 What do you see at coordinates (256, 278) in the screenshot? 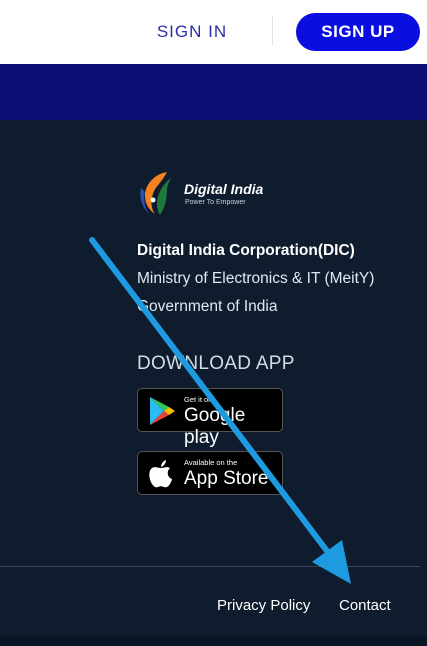
I see `org-ministry: Ministry of Electronics & IT (MeitY)` at bounding box center [256, 278].